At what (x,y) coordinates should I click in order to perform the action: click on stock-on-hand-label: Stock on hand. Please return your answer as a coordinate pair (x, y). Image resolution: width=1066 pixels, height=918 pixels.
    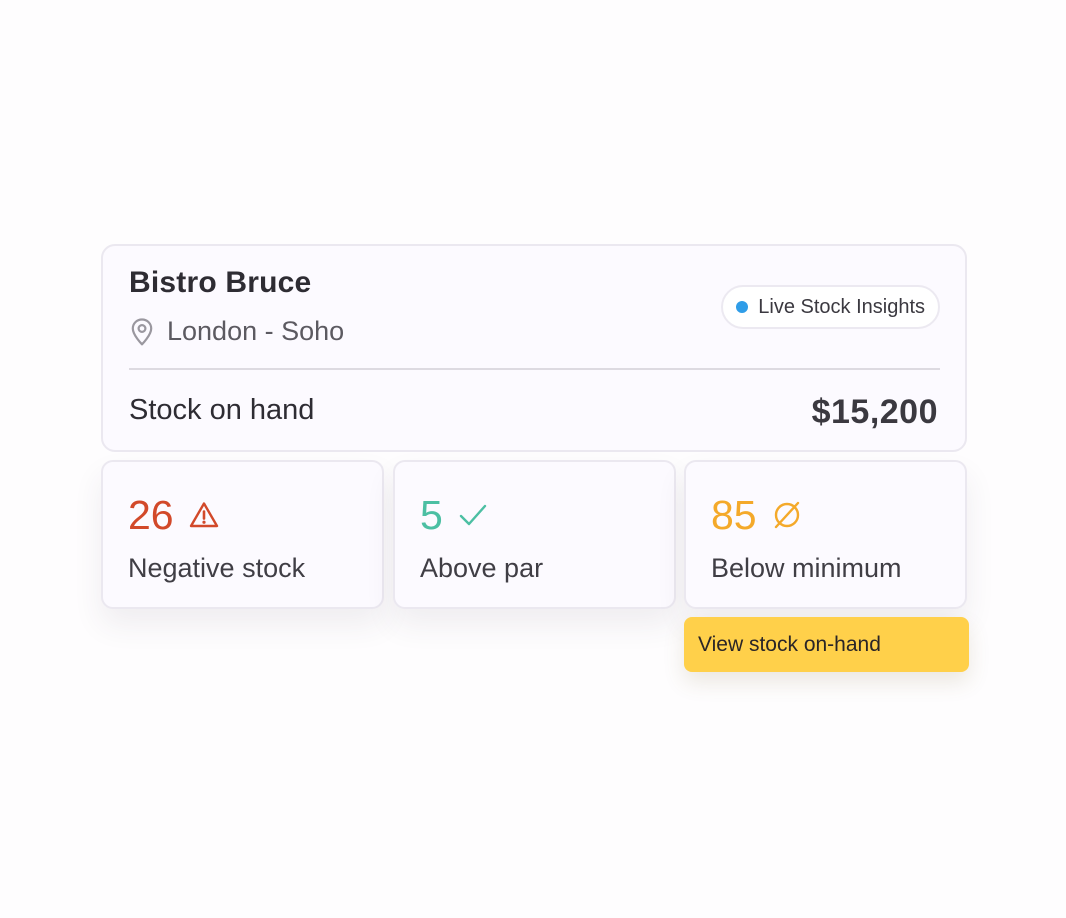
    Looking at the image, I should click on (222, 410).